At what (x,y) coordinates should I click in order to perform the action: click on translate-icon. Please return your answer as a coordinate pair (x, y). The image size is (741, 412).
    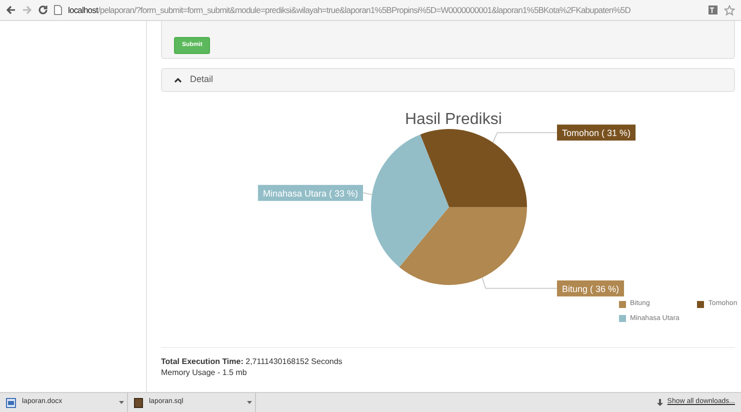
    Looking at the image, I should click on (713, 10).